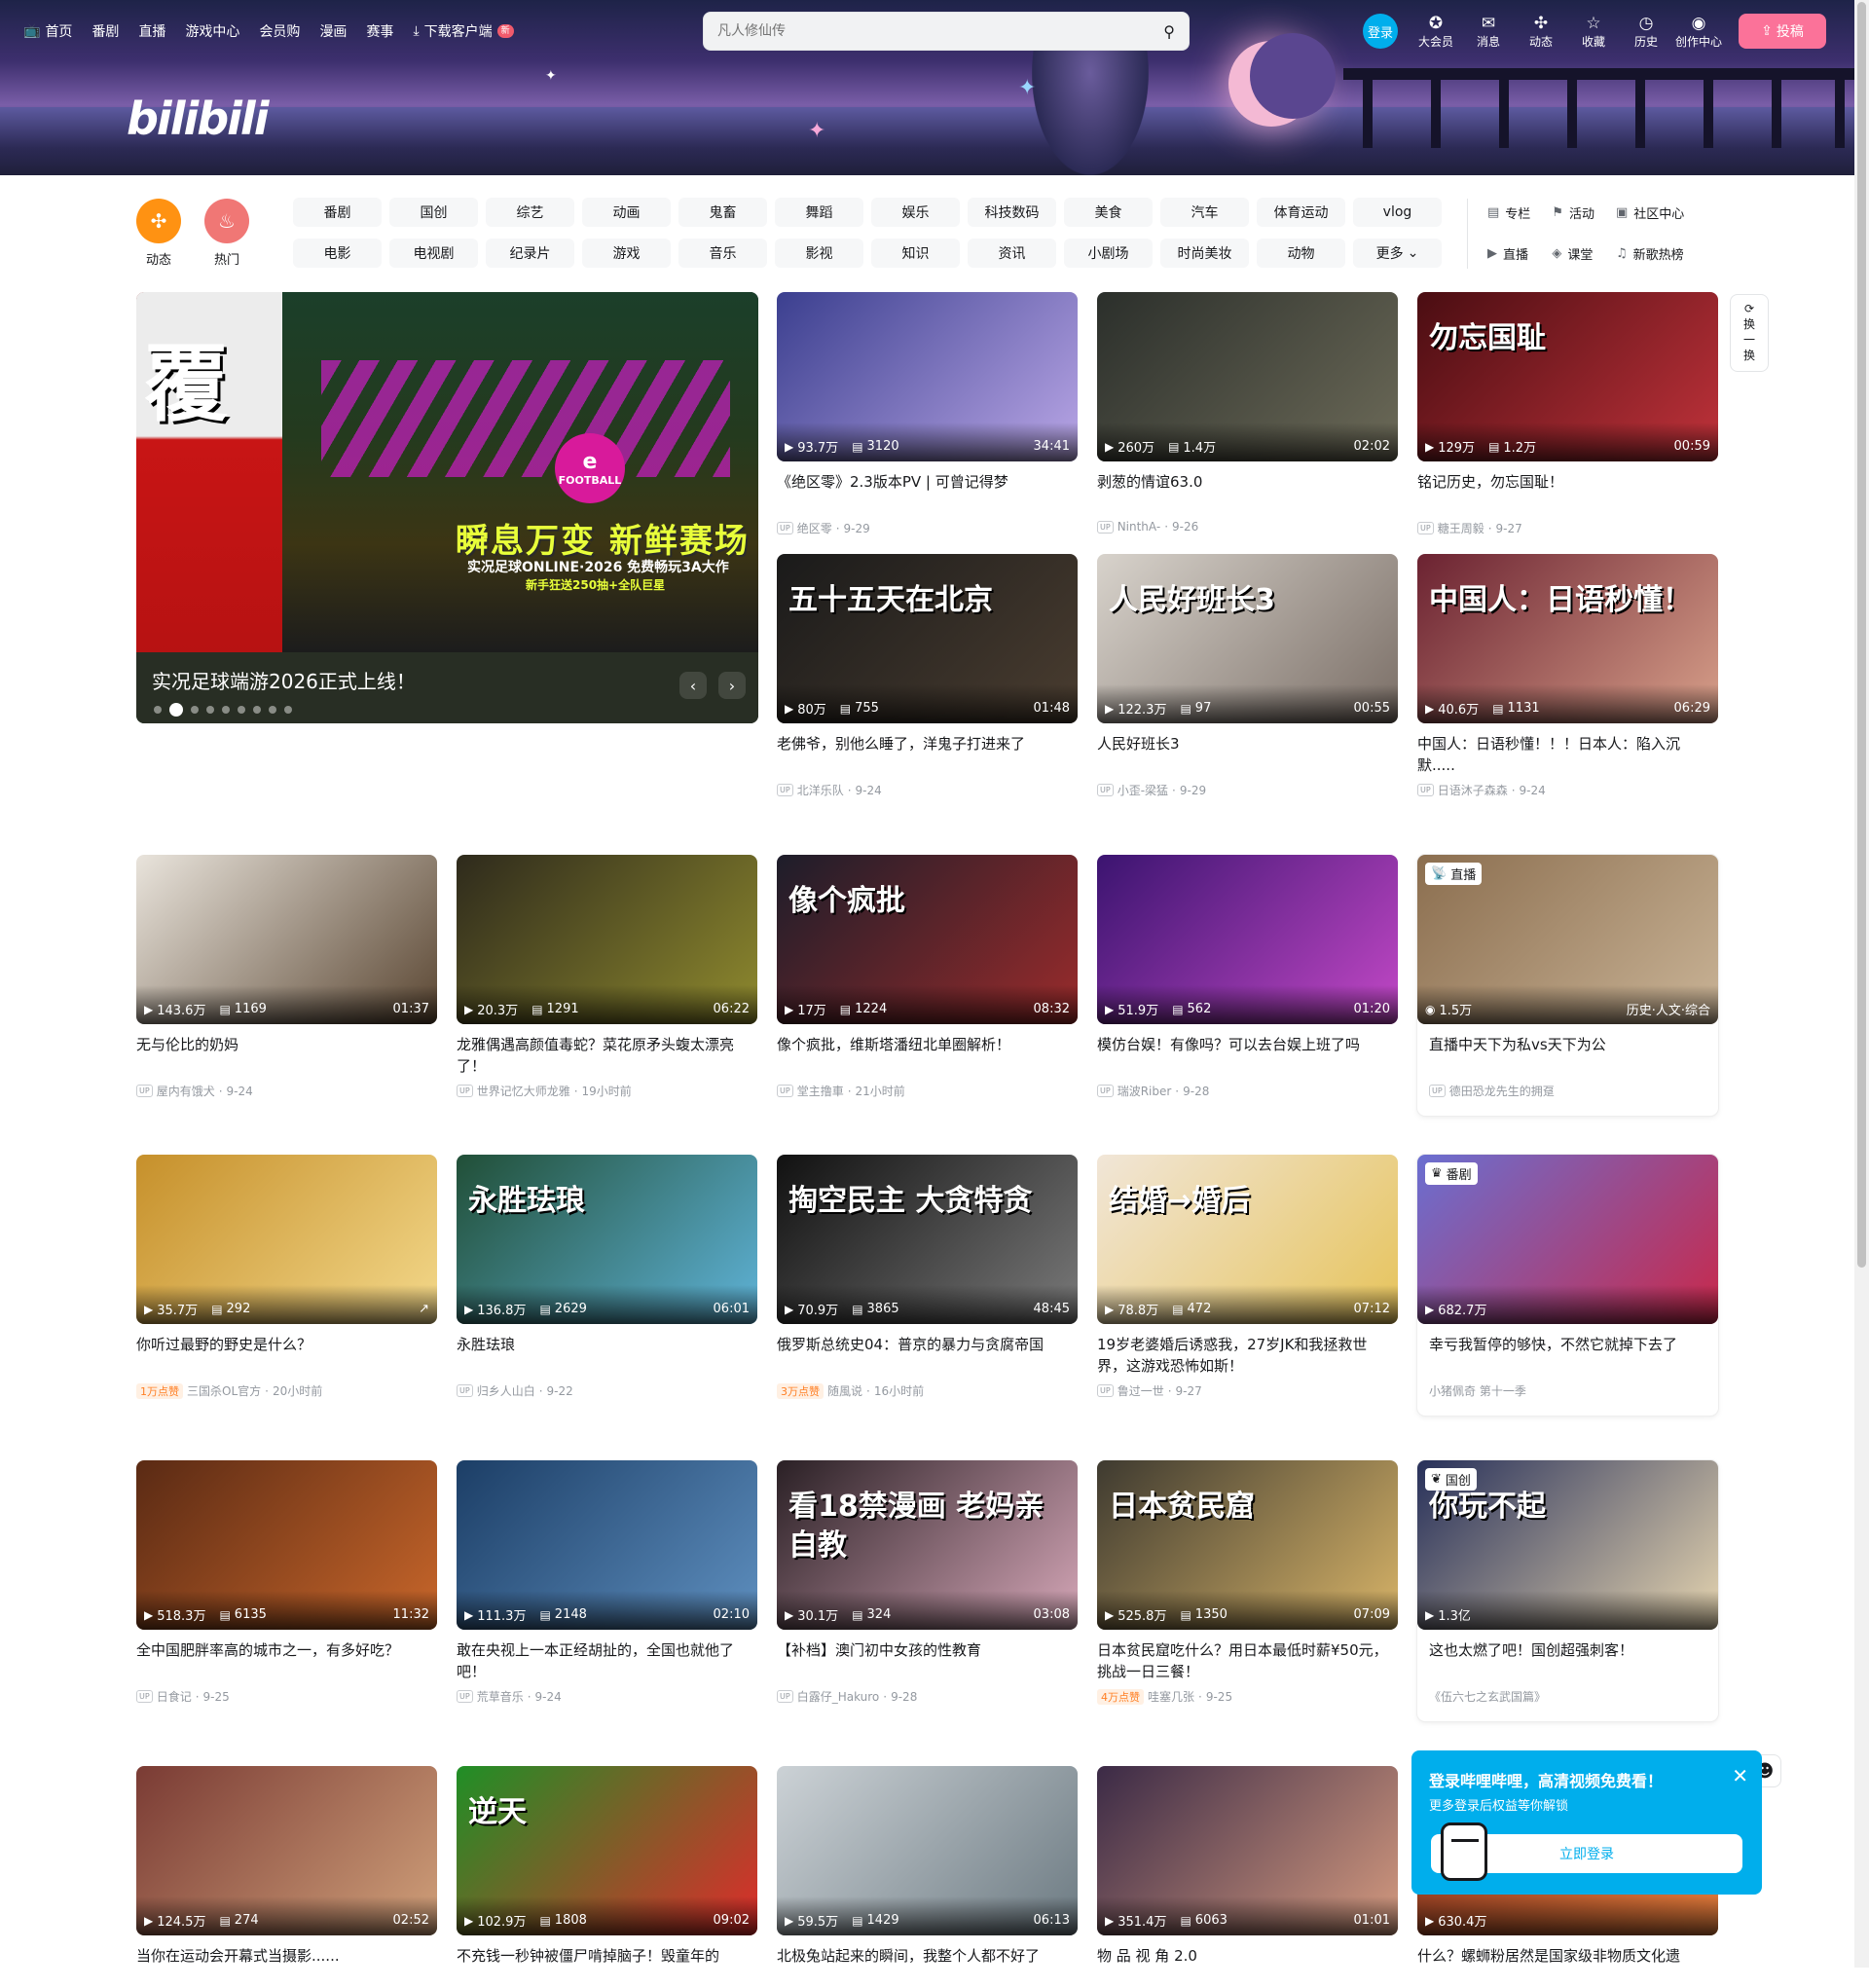 Image resolution: width=1869 pixels, height=1988 pixels. I want to click on video-cover: 你玩不起 ❦ 国创 ▶ 1.3亿, so click(1567, 1545).